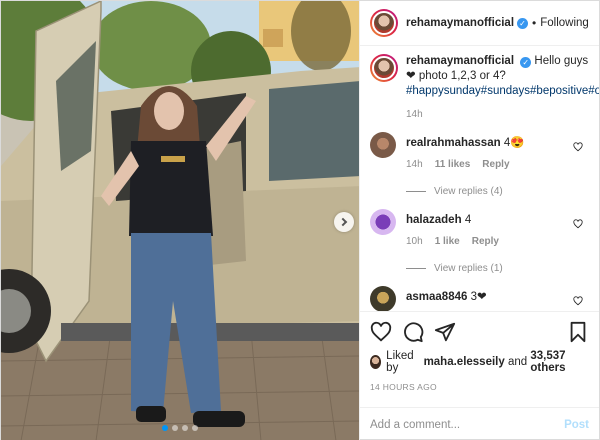 The image size is (600, 440). I want to click on view-replies-label: View replies (1), so click(468, 268).